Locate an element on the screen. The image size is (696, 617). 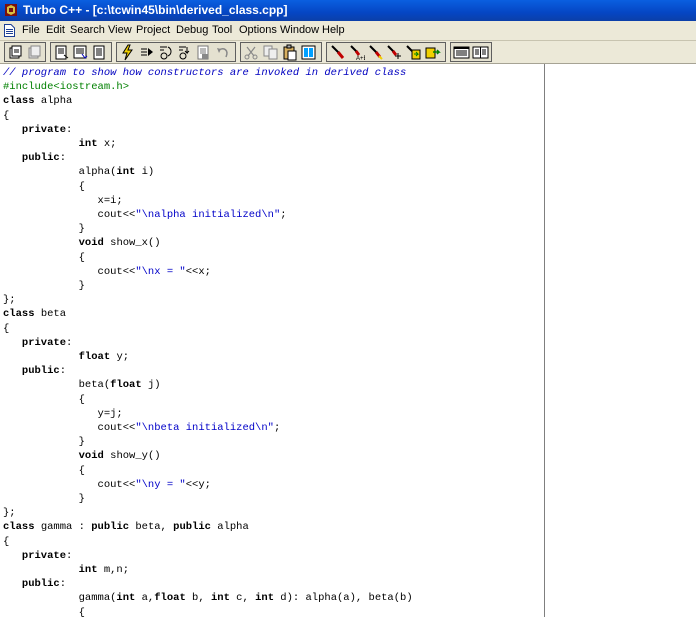
code-line: beta(float j) is located at coordinates (82, 385).